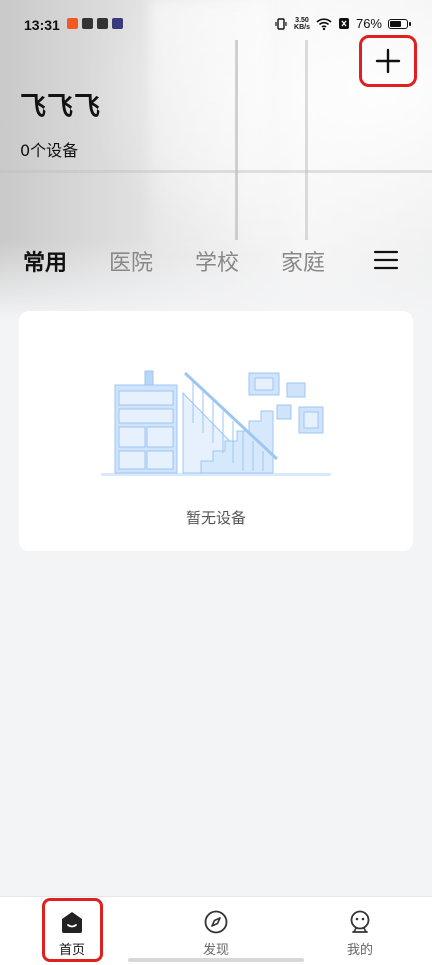 This screenshot has height=965, width=432. I want to click on gesture-bar, so click(216, 960).